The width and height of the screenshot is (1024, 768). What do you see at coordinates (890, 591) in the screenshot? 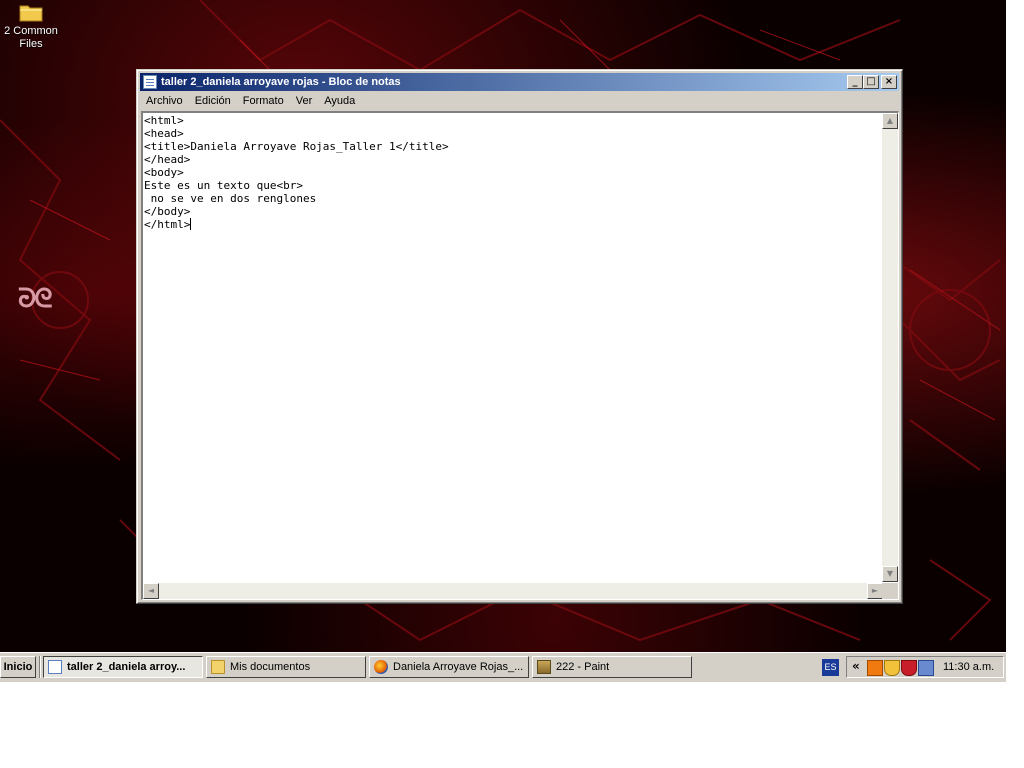
I see `scrollbar-corner` at bounding box center [890, 591].